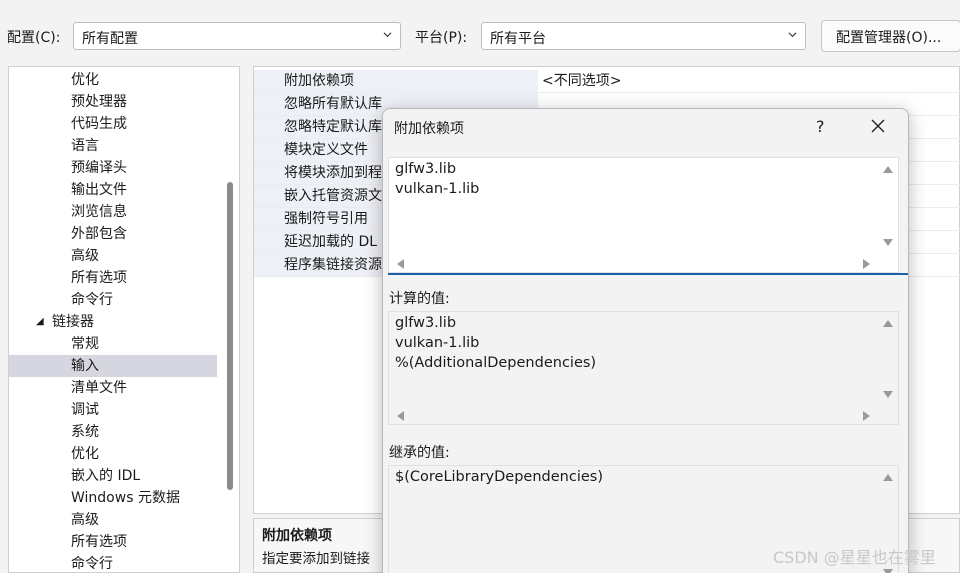 The height and width of the screenshot is (573, 960). I want to click on tree-item: 嵌入的 IDL, so click(113, 476).